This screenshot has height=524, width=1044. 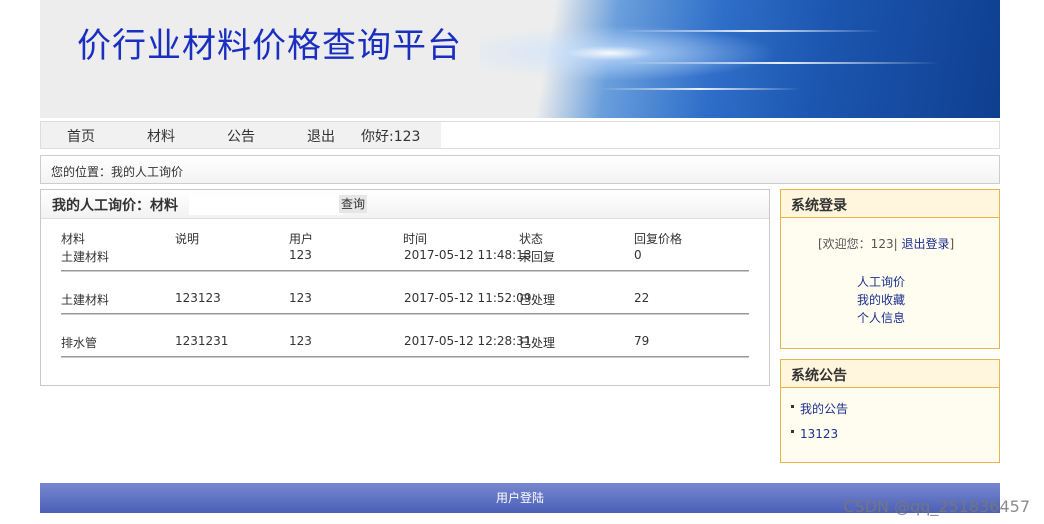 What do you see at coordinates (79, 343) in the screenshot?
I see `cell-material: 排水管` at bounding box center [79, 343].